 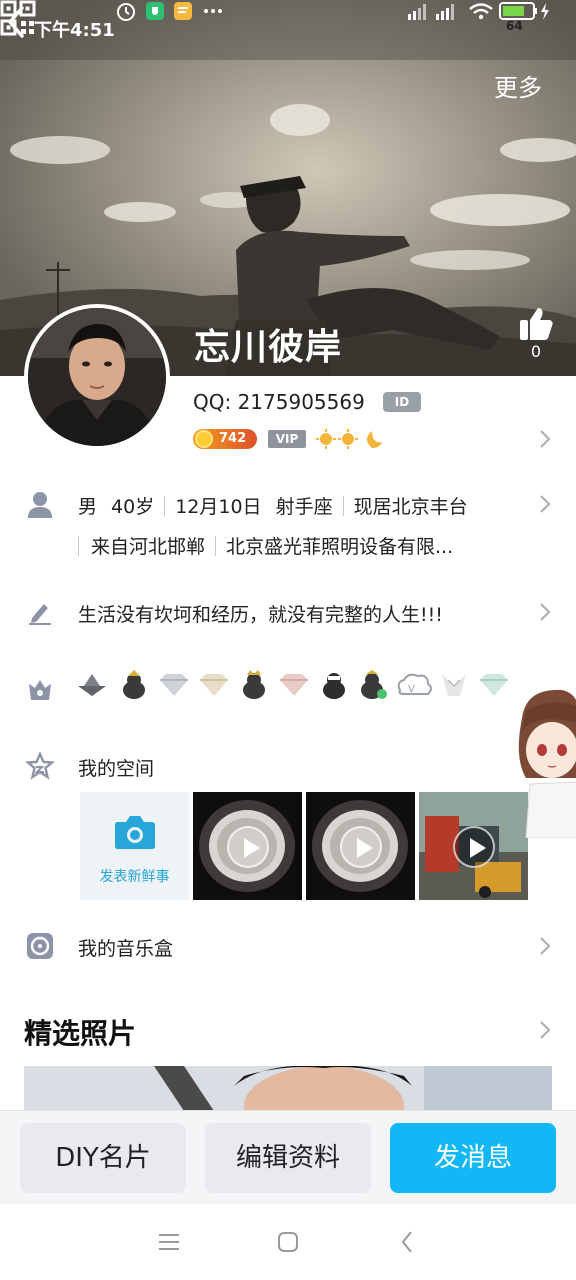 What do you see at coordinates (288, 28) in the screenshot?
I see `status-bar: 下午4:51 64` at bounding box center [288, 28].